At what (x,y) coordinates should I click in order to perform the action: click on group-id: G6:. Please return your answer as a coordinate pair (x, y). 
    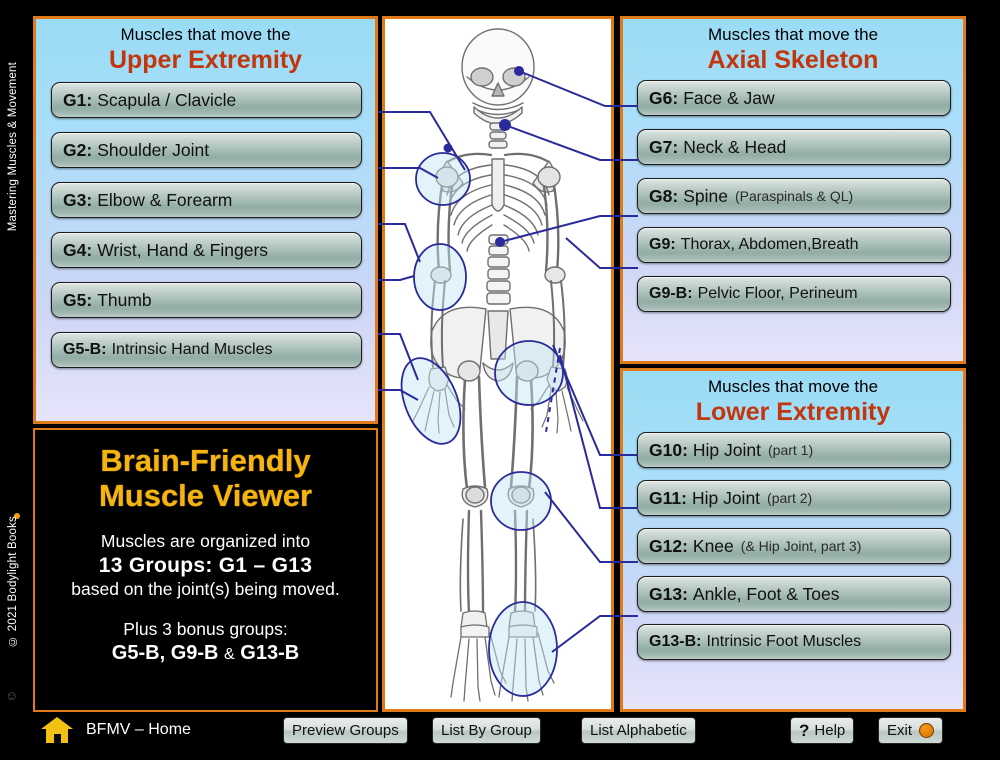
    Looking at the image, I should click on (664, 97).